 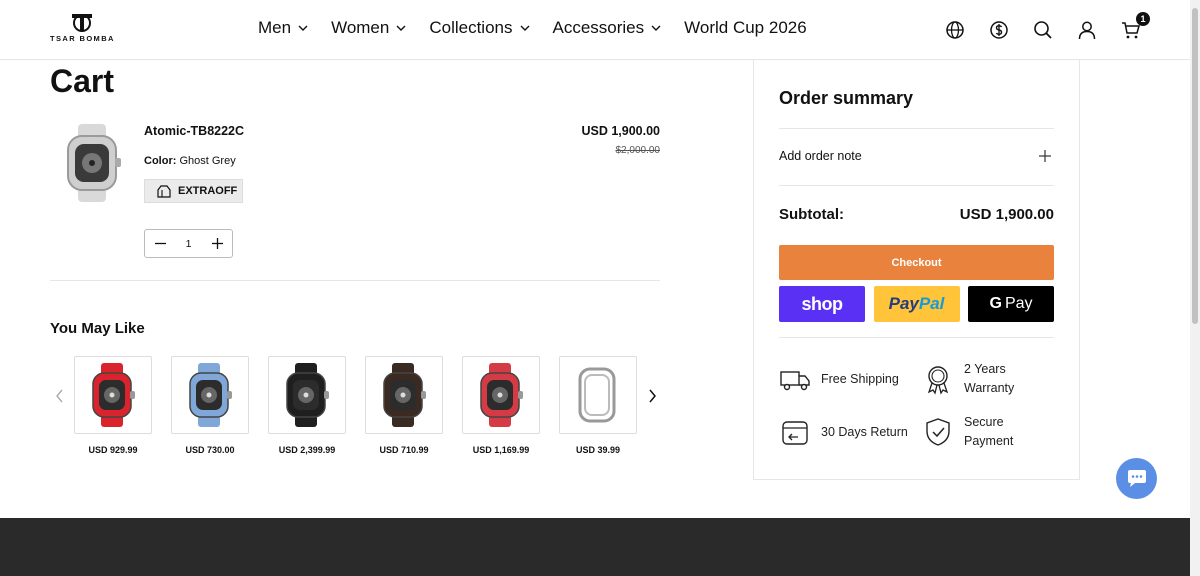 What do you see at coordinates (989, 441) in the screenshot?
I see `feature-label: Payment` at bounding box center [989, 441].